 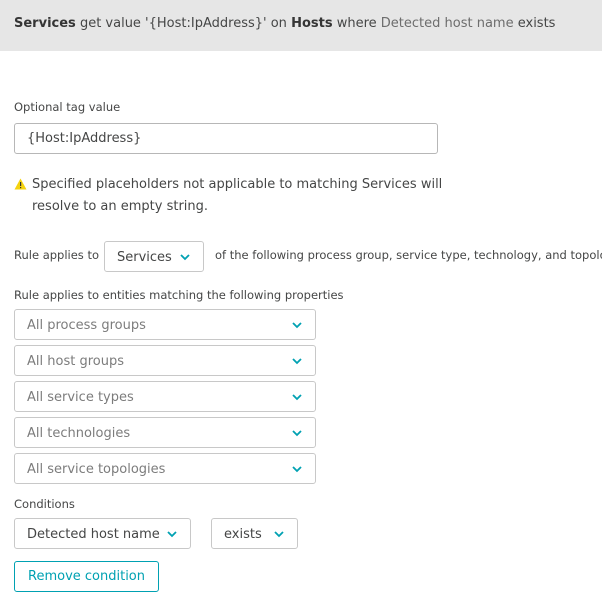 What do you see at coordinates (79, 433) in the screenshot?
I see `technologies-value: All technologies` at bounding box center [79, 433].